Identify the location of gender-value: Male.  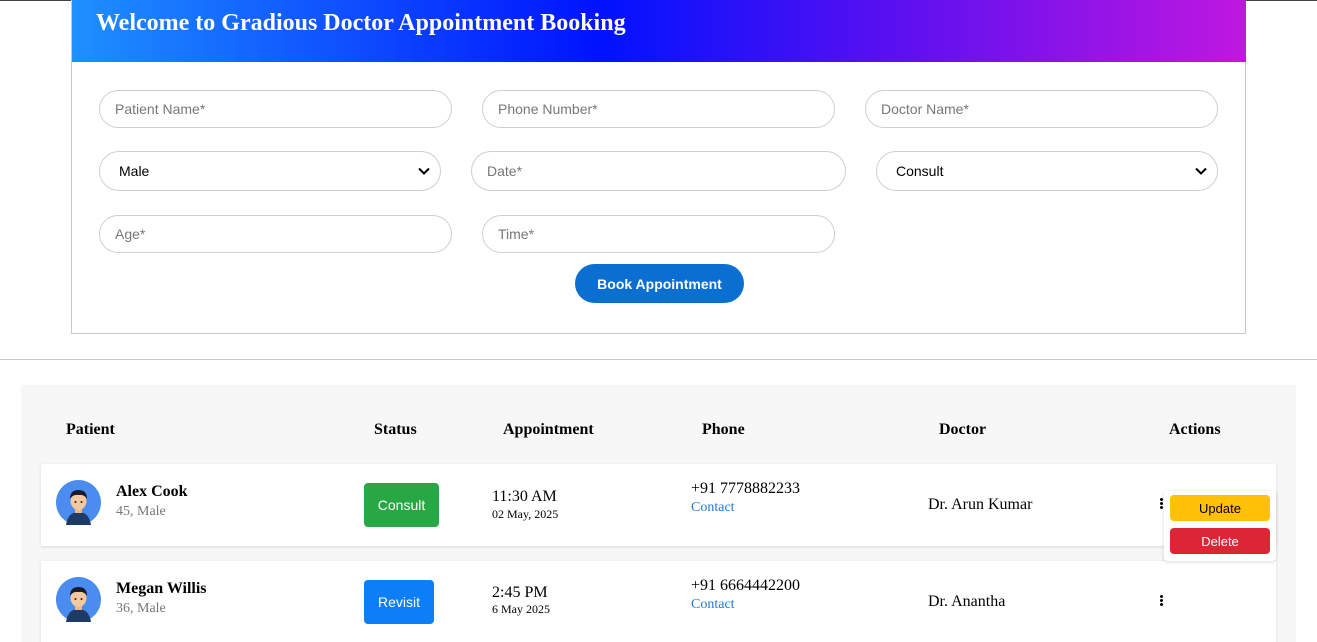
(134, 171).